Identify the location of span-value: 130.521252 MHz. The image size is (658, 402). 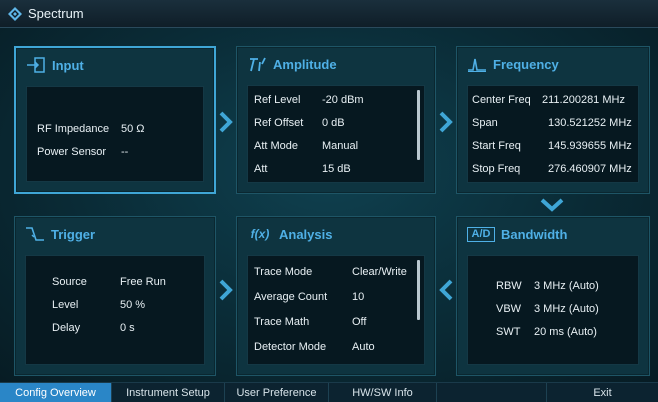
(590, 123).